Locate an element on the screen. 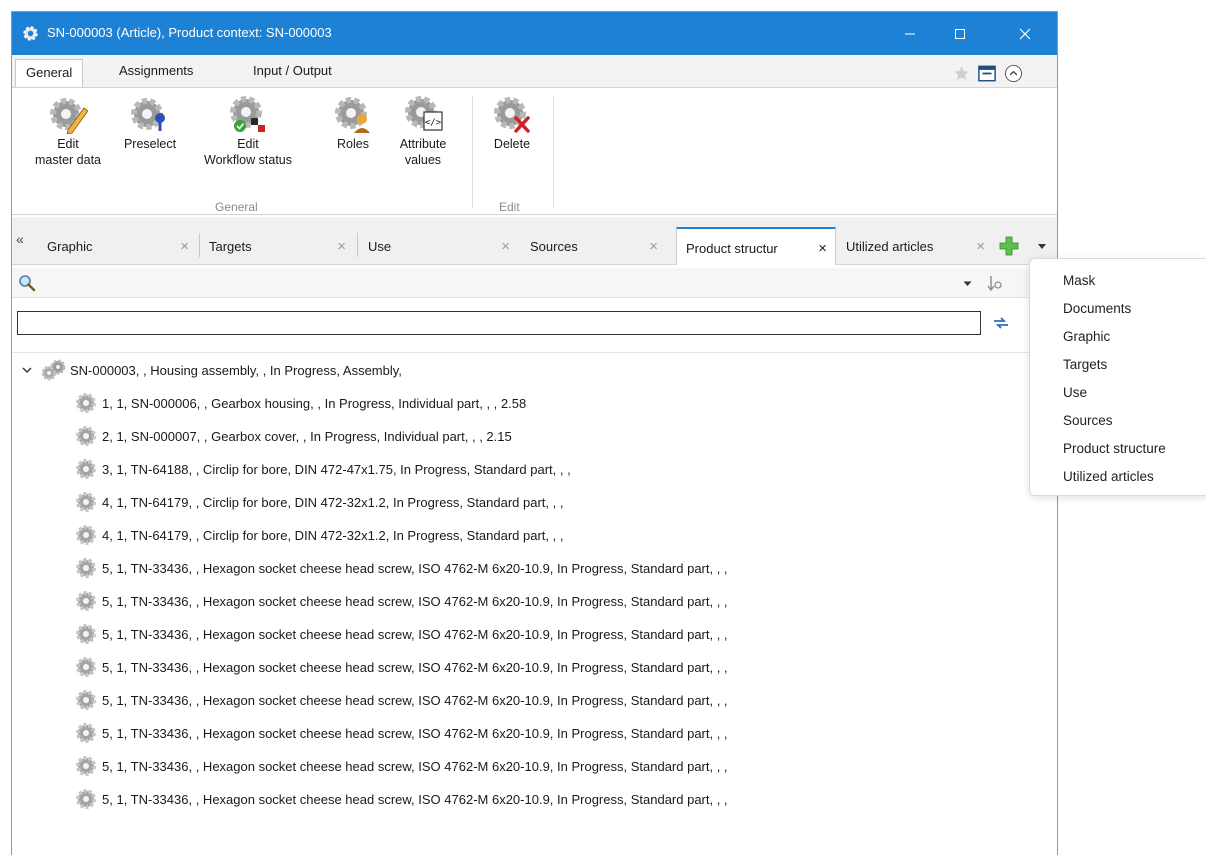 The image size is (1206, 855). collapse-ribbon-icon is located at coordinates (1013, 73).